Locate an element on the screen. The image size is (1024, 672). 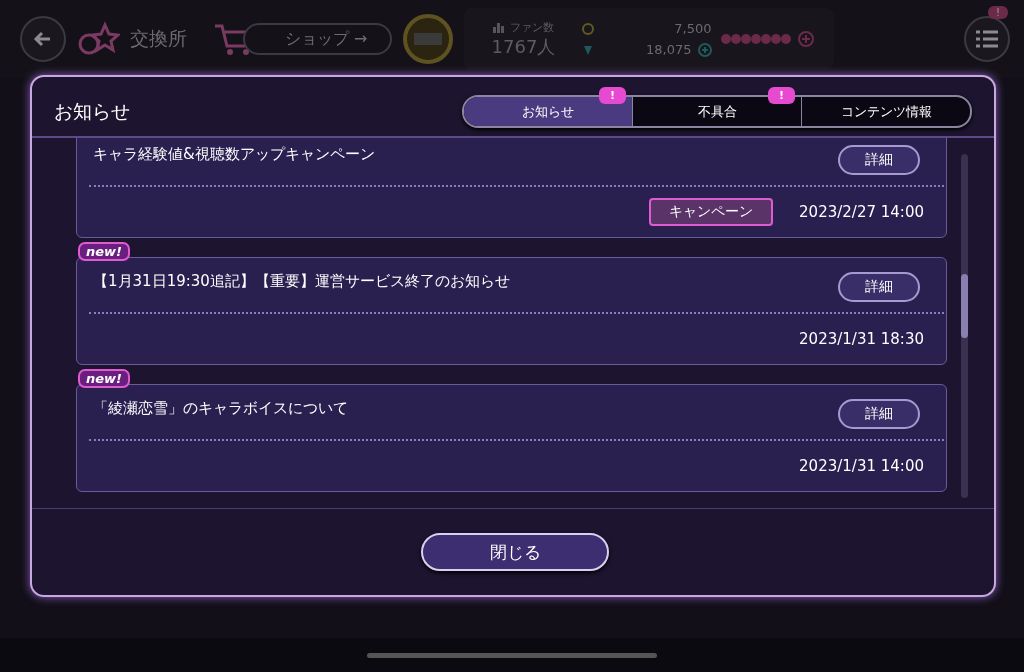
notice-date: 2023/2/27 14:00 is located at coordinates (861, 212).